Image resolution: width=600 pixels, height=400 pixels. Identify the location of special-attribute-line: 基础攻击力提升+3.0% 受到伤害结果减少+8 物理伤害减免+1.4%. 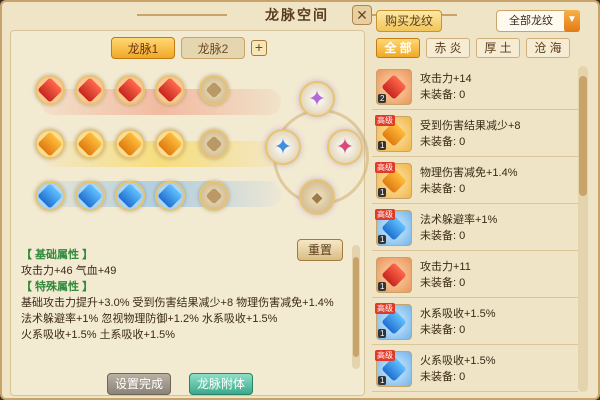
(177, 303).